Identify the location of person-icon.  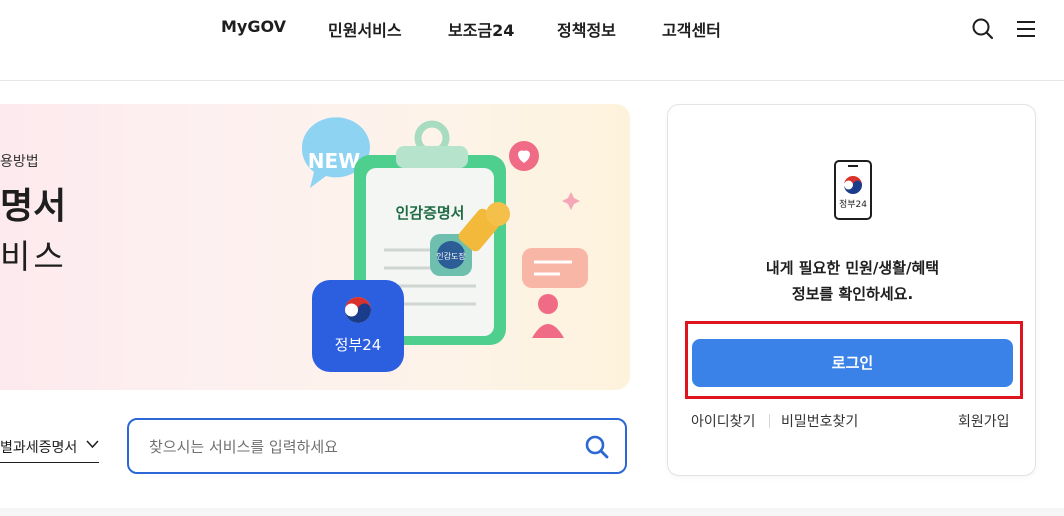
(548, 316).